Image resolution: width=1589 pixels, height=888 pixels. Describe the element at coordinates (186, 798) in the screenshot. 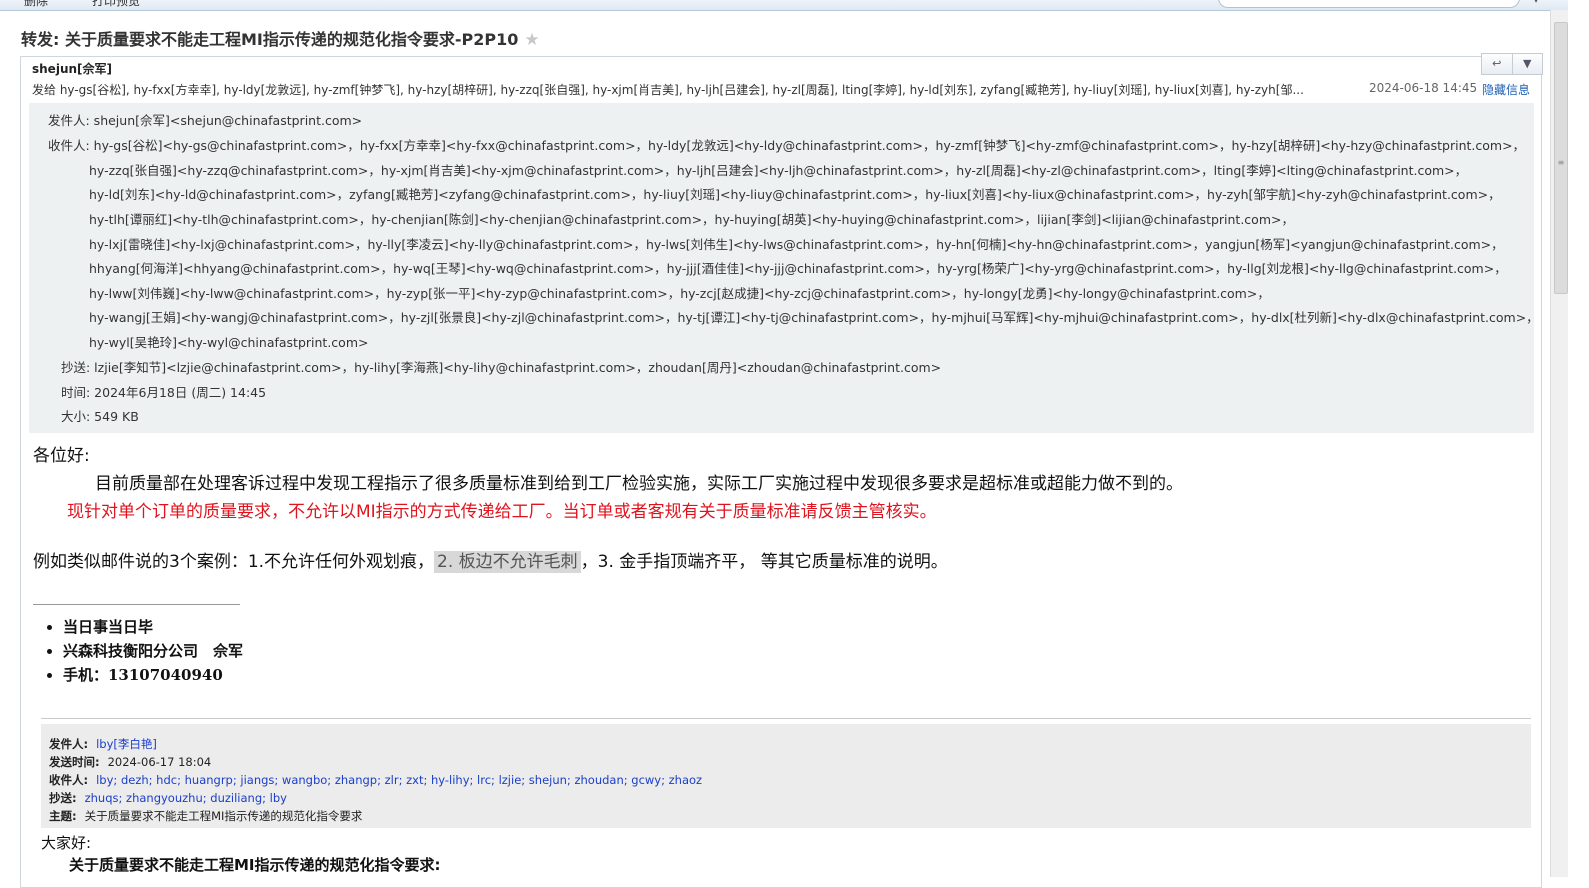

I see `quoted-cc-links: zhuqs; zhangyouzhu; duziliang; lby` at that location.